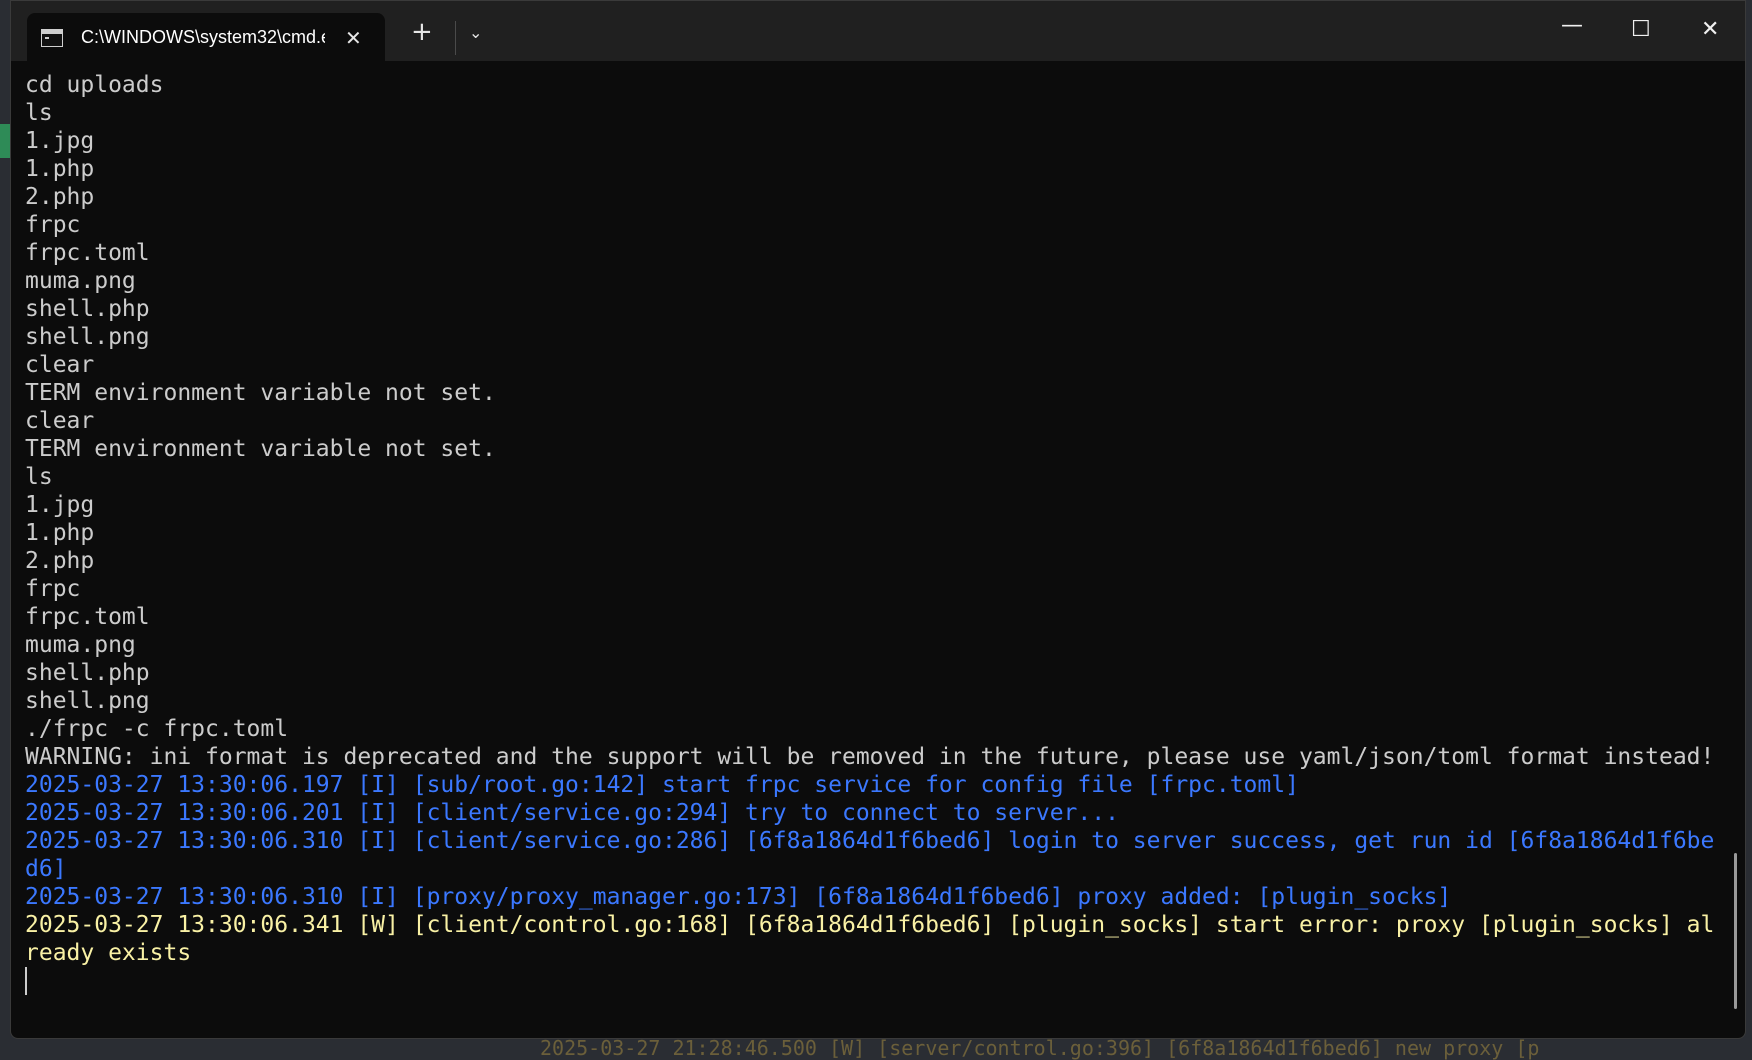  I want to click on minimize-button: —, so click(1572, 25).